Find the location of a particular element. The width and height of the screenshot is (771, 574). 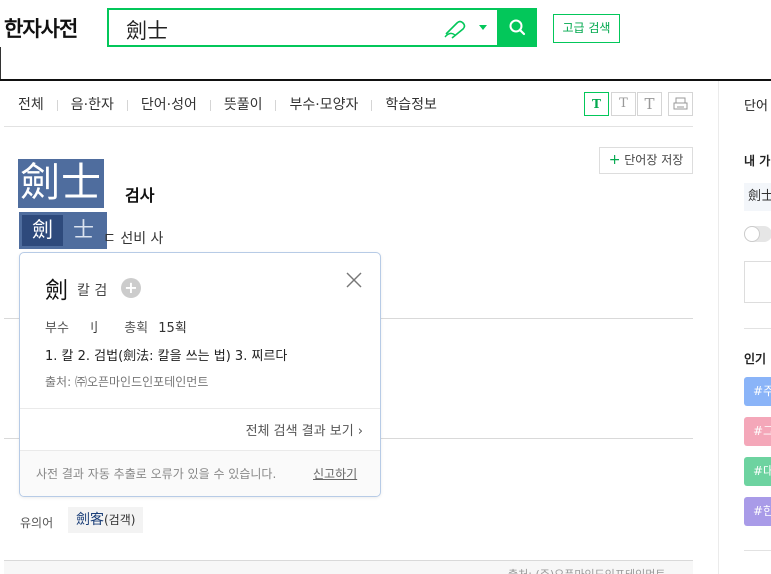

strokes-label: 총획 is located at coordinates (136, 328).